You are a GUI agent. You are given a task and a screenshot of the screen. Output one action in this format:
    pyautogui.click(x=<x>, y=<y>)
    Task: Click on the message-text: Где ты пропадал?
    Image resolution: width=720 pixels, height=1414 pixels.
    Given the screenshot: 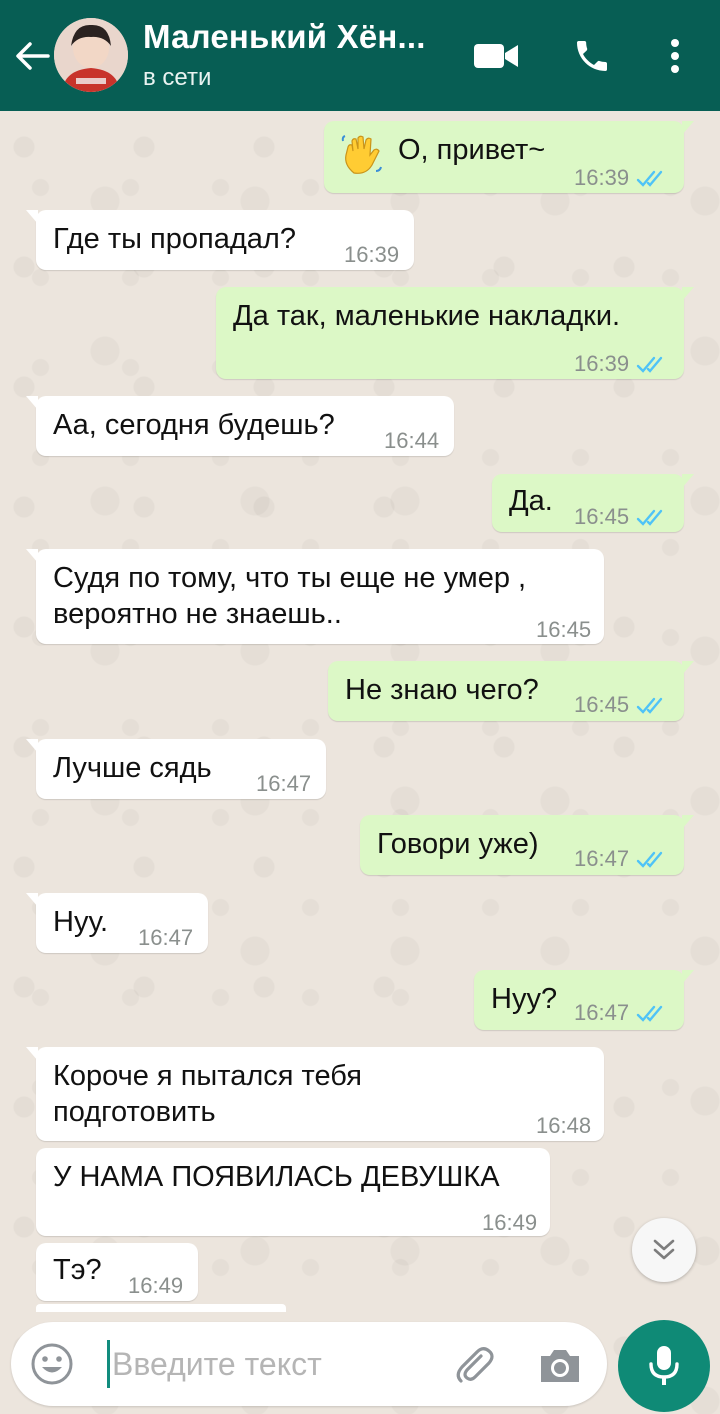 What is the action you would take?
    pyautogui.click(x=174, y=239)
    